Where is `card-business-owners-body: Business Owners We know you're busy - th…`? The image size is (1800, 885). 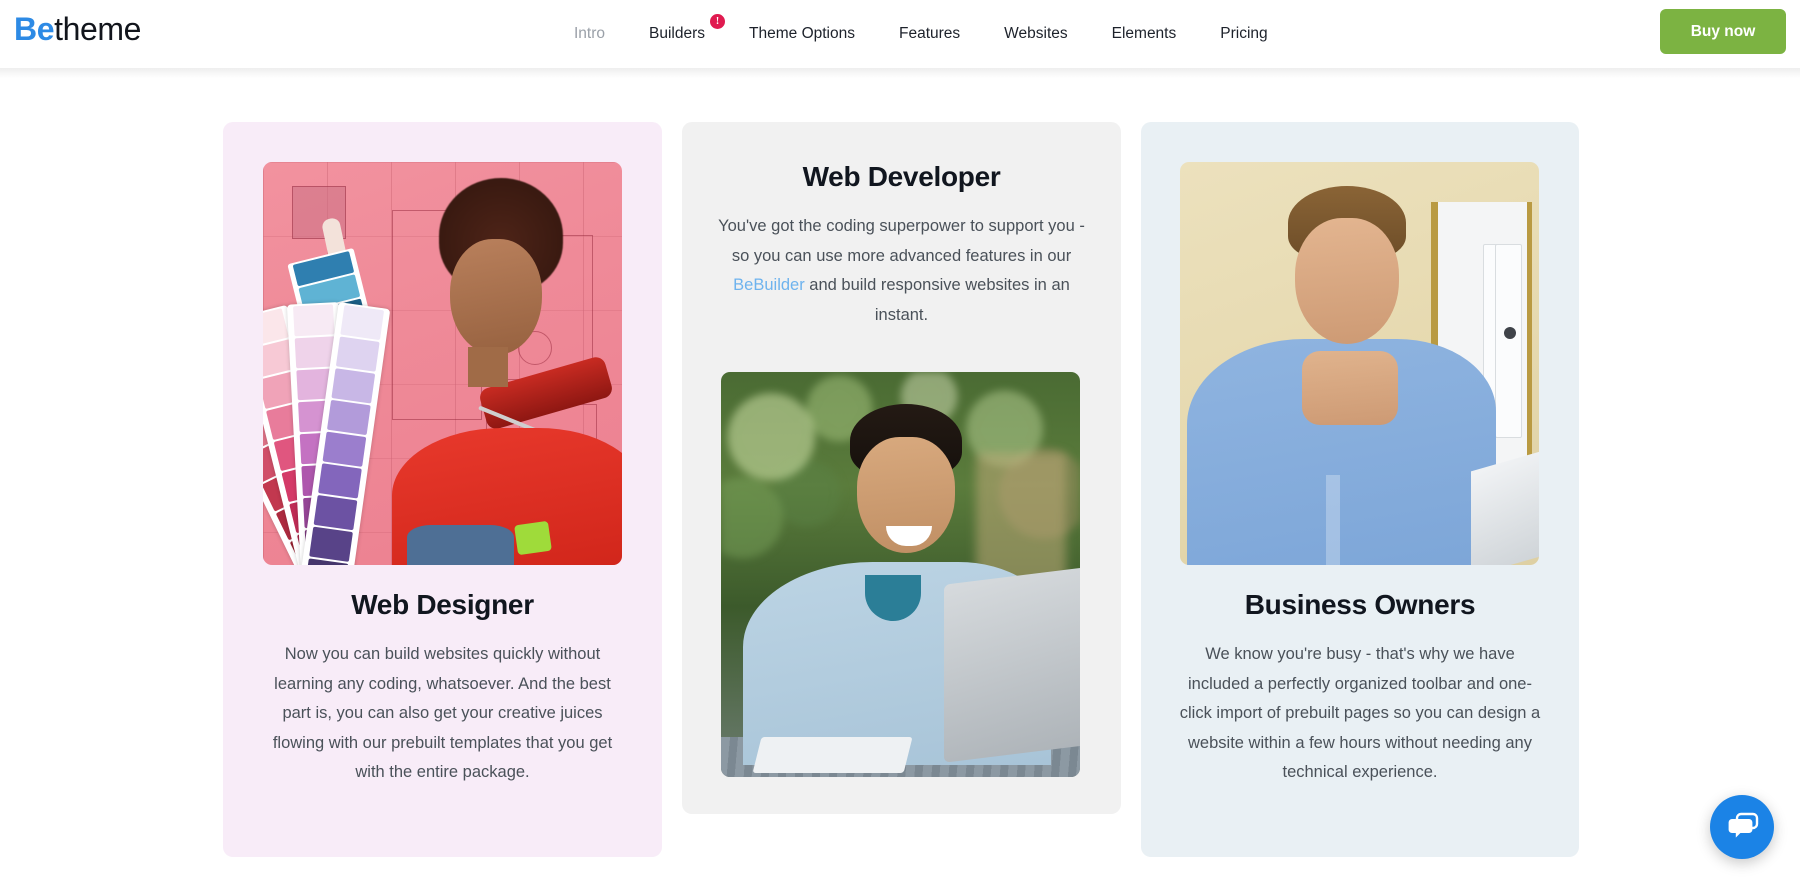 card-business-owners-body: Business Owners We know you're busy - th… is located at coordinates (1360, 687).